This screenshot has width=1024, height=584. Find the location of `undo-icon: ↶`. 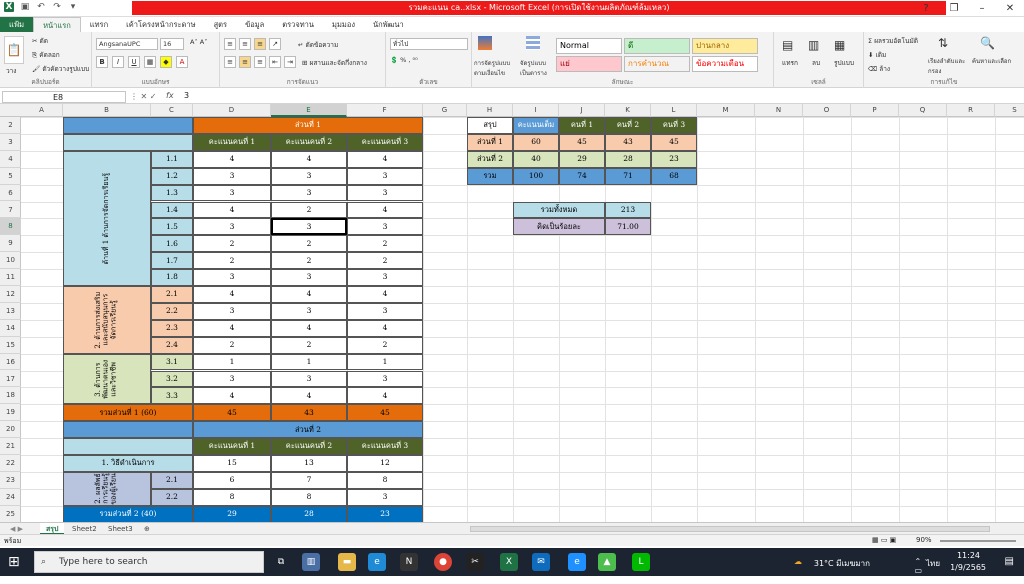

undo-icon: ↶ is located at coordinates (41, 7).